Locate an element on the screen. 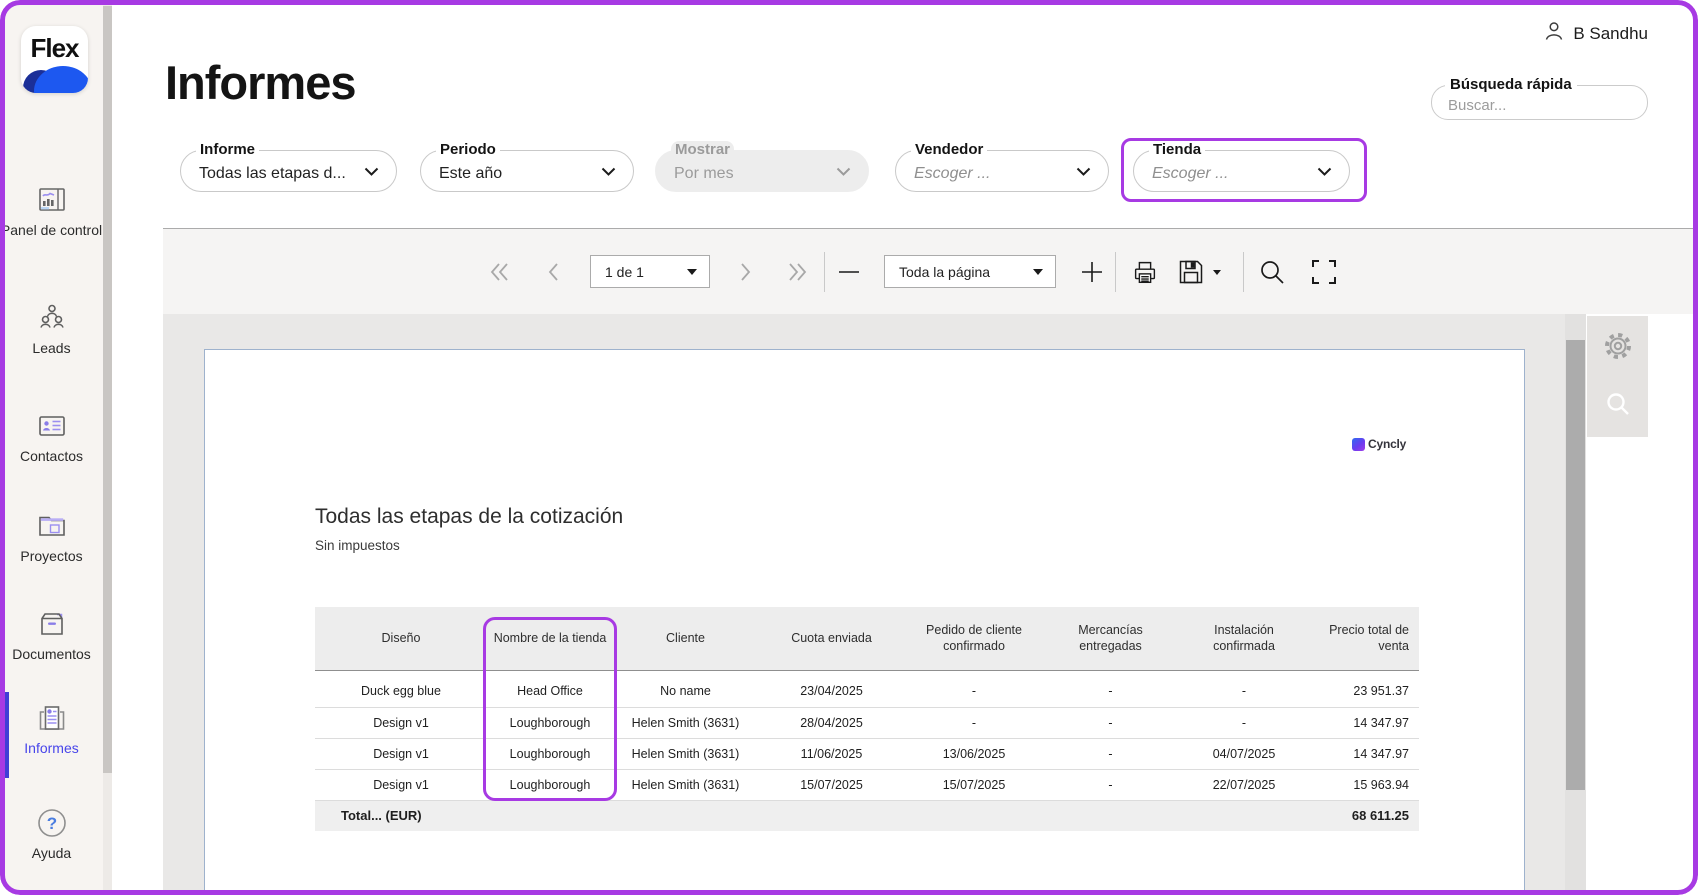 Image resolution: width=1698 pixels, height=895 pixels. cyncly-brand: Cyncly is located at coordinates (1379, 444).